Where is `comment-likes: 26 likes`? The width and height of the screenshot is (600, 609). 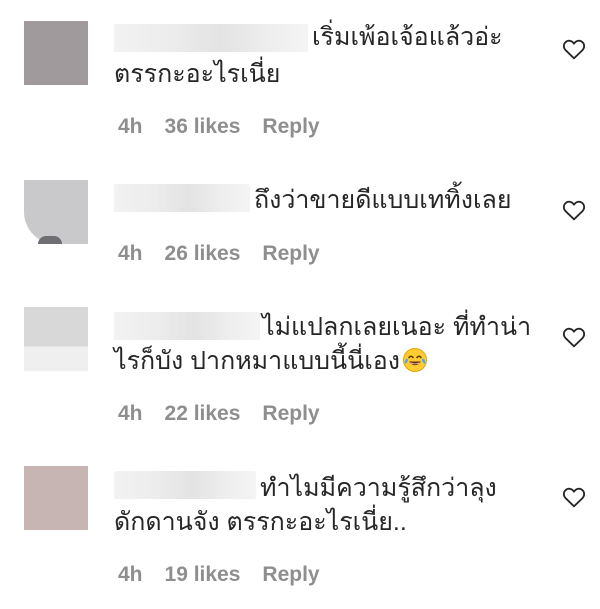
comment-likes: 26 likes is located at coordinates (203, 253).